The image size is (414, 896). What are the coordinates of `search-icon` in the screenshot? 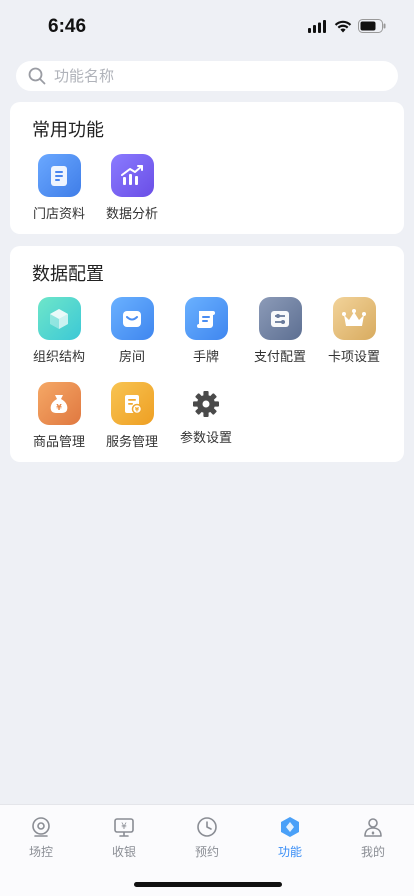 It's located at (37, 76).